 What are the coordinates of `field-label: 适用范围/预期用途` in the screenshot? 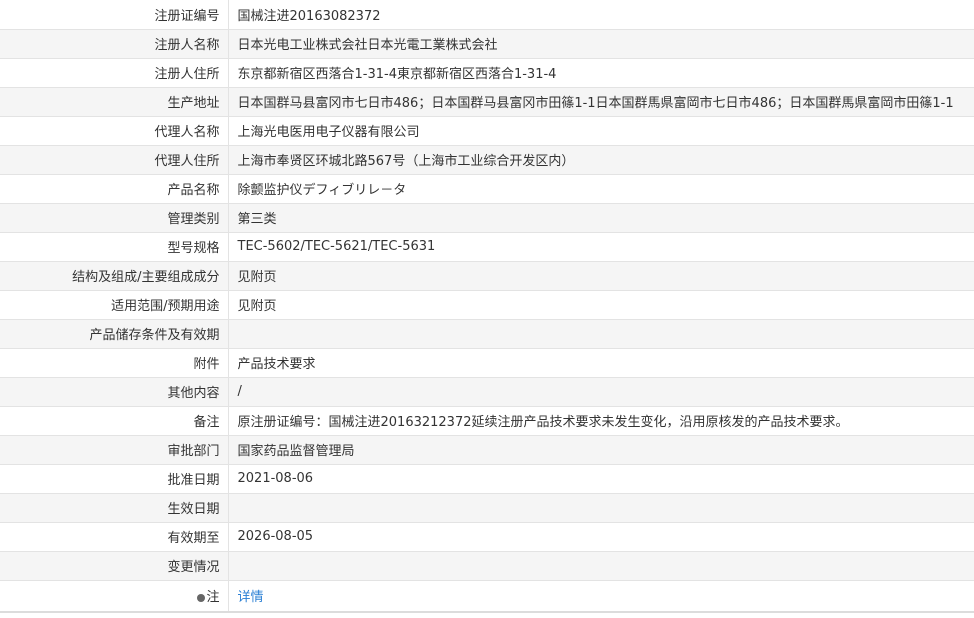 It's located at (114, 305).